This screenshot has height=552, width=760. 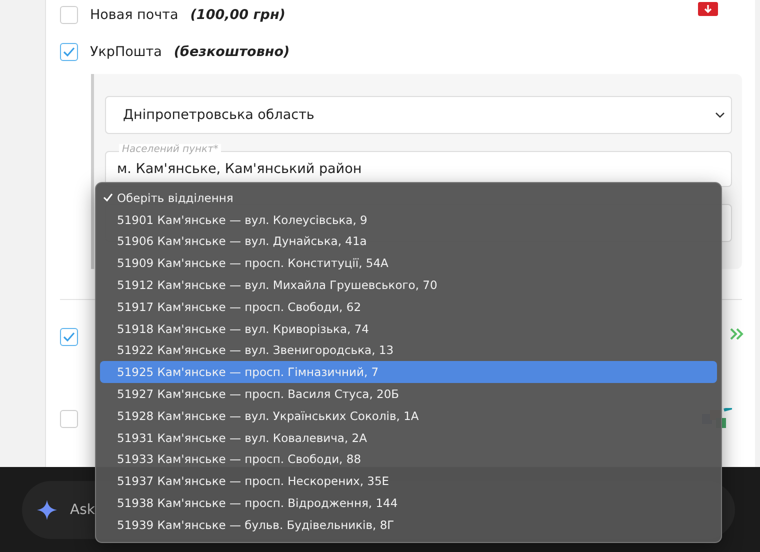 I want to click on branch-option: 51937 Кам'янське — просп. Нескорених, 35Е, so click(x=408, y=481).